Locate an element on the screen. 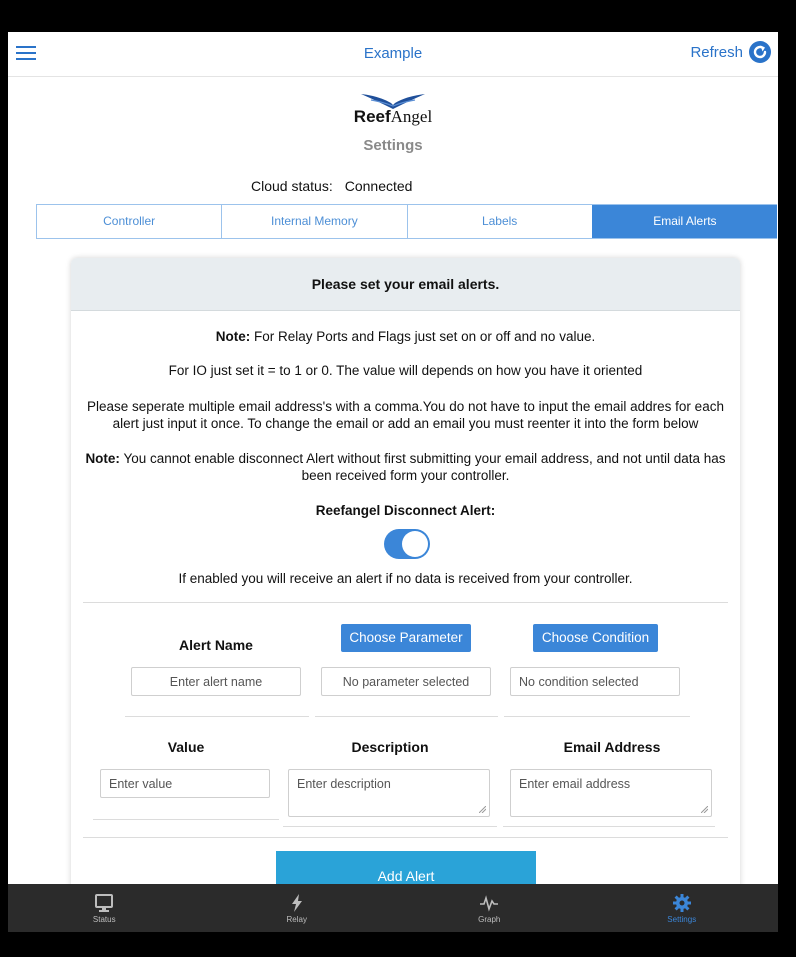 This screenshot has height=957, width=796. nav-status: Status is located at coordinates (104, 908).